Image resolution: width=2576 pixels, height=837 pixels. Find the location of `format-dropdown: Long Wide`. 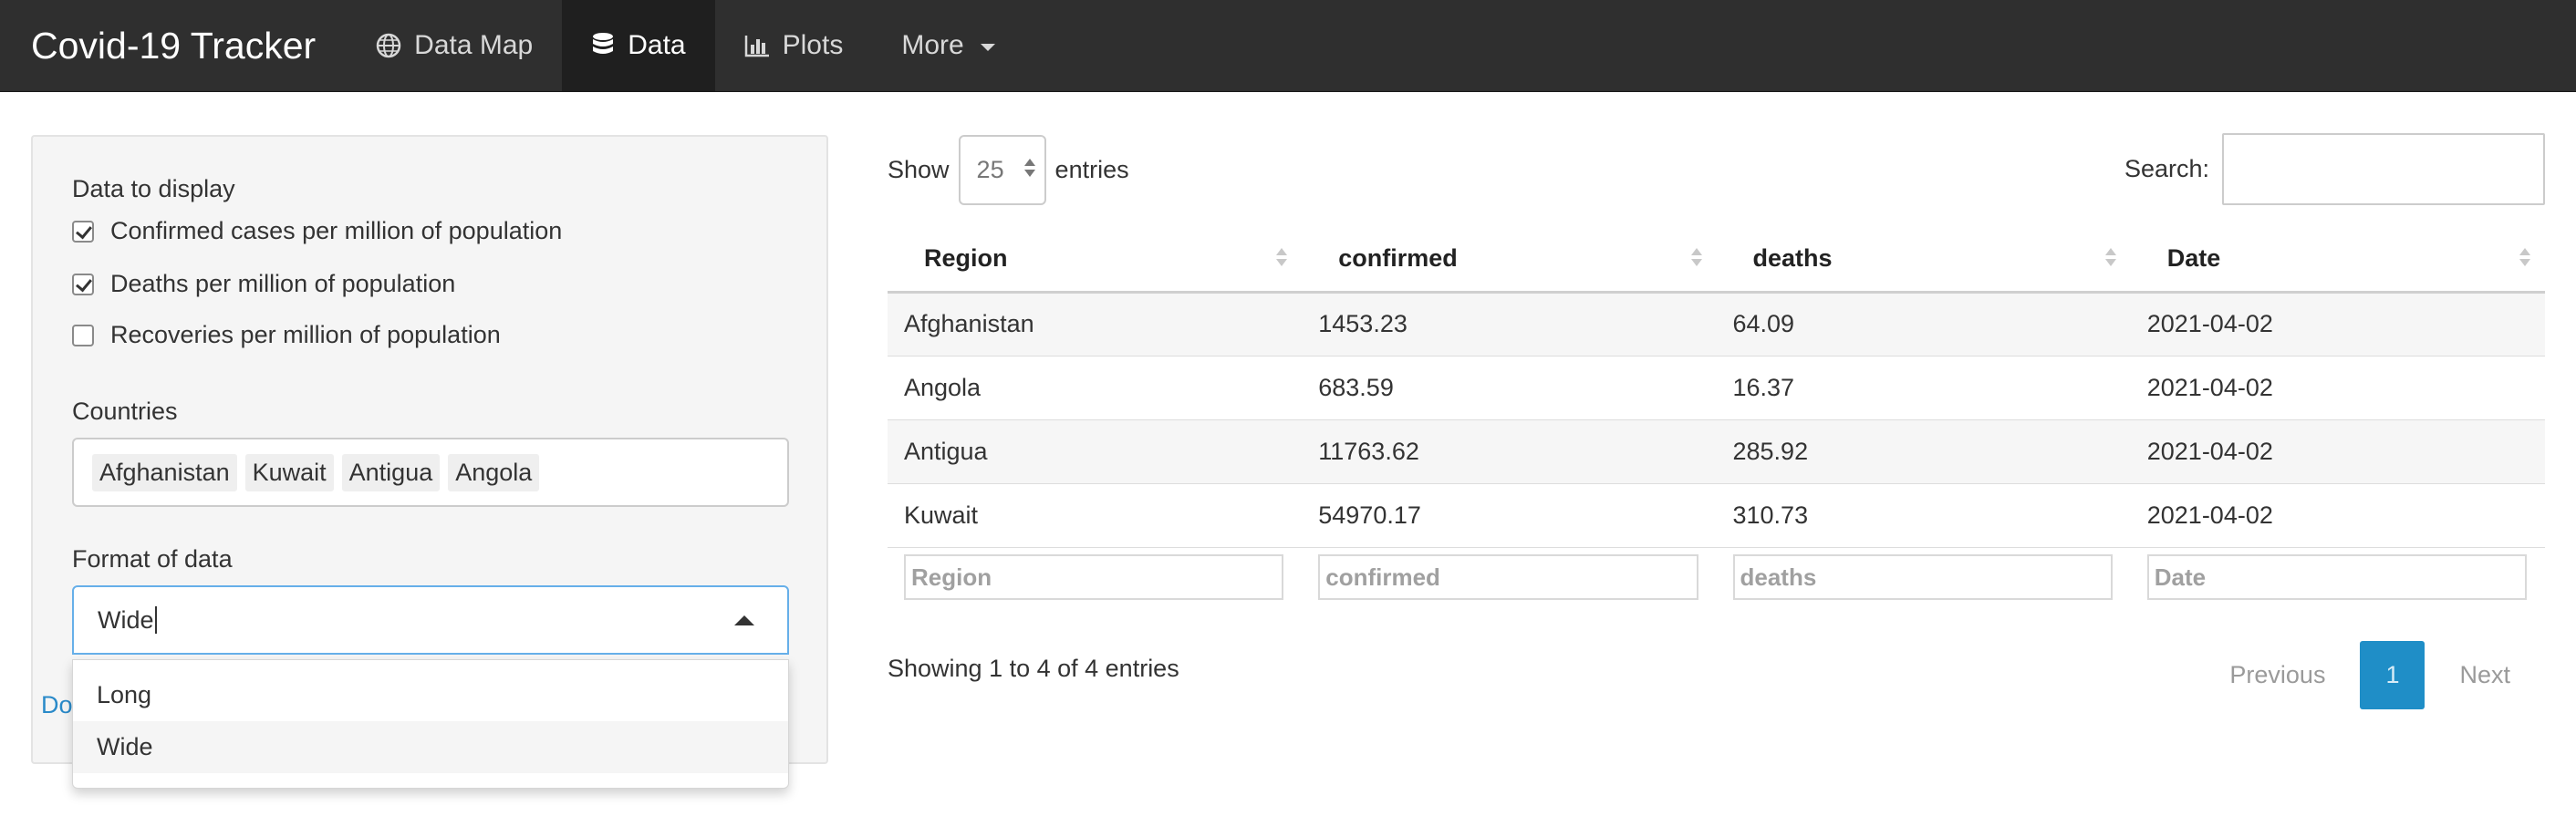

format-dropdown: Long Wide is located at coordinates (430, 724).